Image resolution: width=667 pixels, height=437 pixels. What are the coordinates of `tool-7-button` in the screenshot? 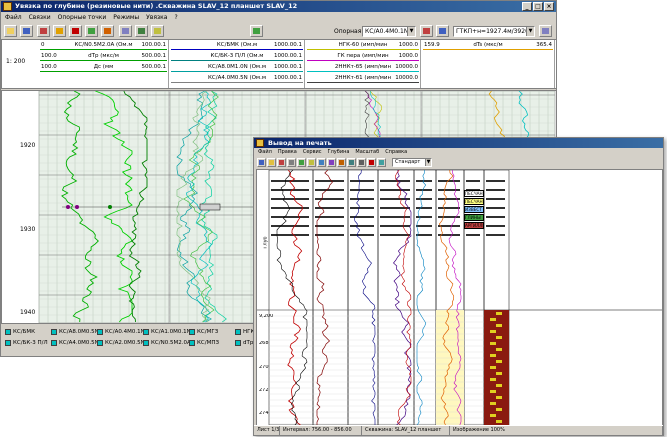 It's located at (141, 31).